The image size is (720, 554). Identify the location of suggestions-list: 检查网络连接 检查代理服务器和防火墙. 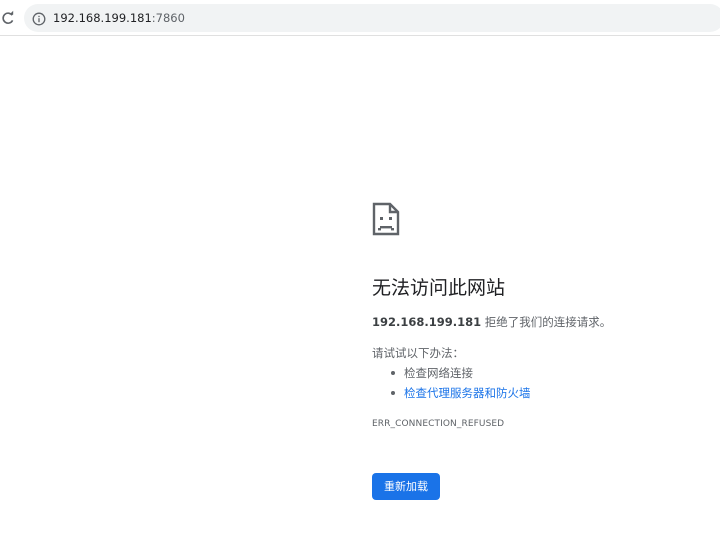
(451, 384).